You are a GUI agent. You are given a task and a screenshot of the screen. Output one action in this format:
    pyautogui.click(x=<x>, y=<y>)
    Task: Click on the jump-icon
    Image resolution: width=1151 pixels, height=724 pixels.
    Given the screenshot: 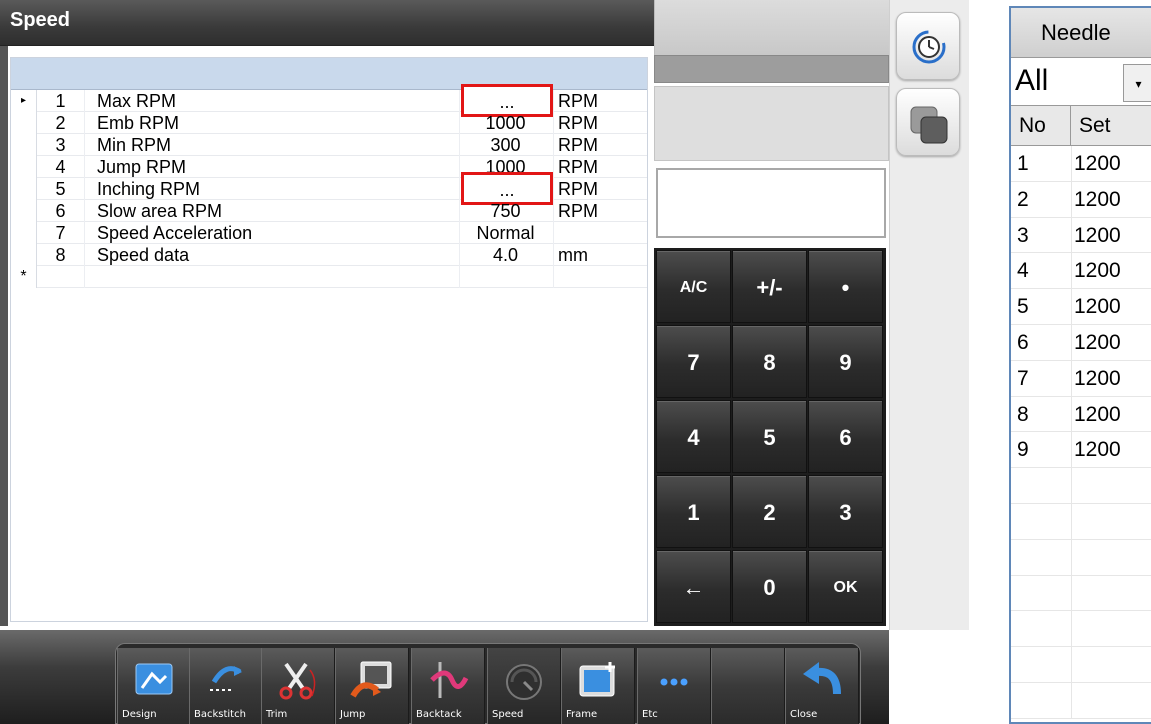 What is the action you would take?
    pyautogui.click(x=372, y=682)
    